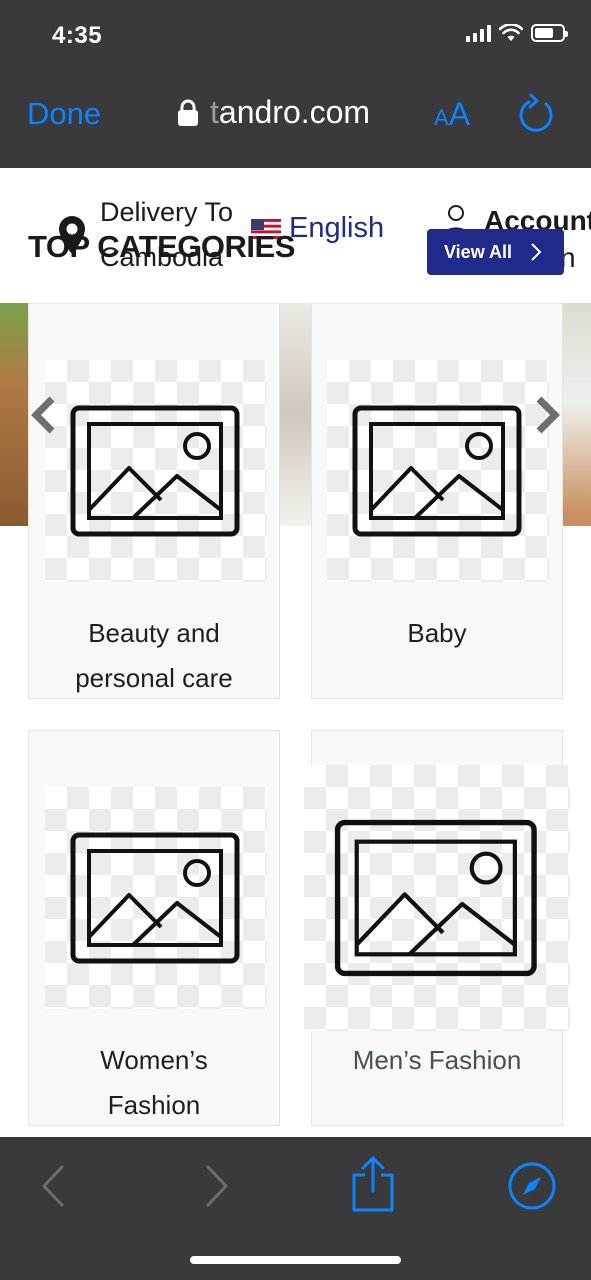  I want to click on url-text: tandro.com, so click(290, 112).